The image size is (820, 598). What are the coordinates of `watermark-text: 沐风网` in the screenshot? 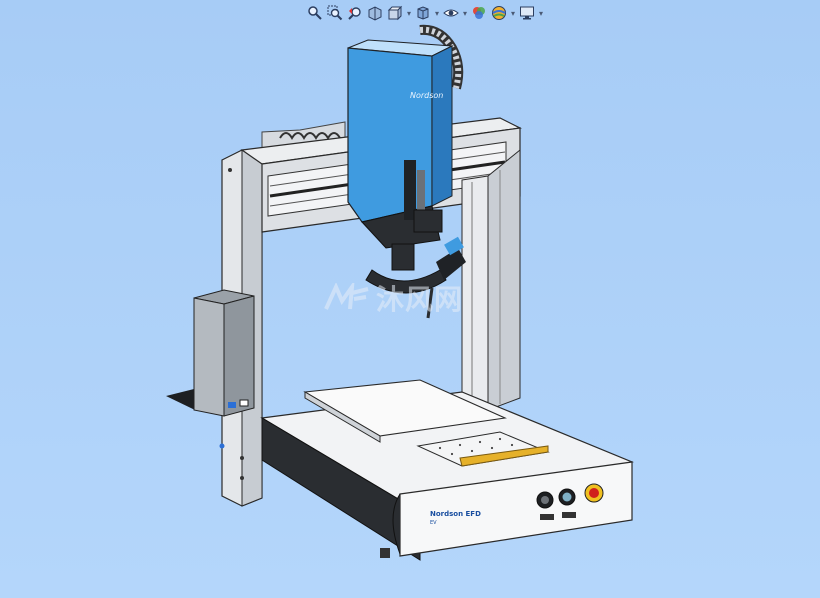 It's located at (420, 299).